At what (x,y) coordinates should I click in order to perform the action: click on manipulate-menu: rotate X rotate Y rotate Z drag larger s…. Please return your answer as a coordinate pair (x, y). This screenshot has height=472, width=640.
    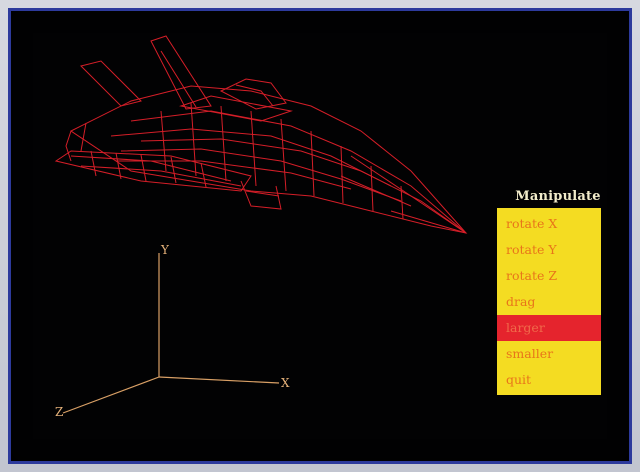
    Looking at the image, I should click on (549, 301).